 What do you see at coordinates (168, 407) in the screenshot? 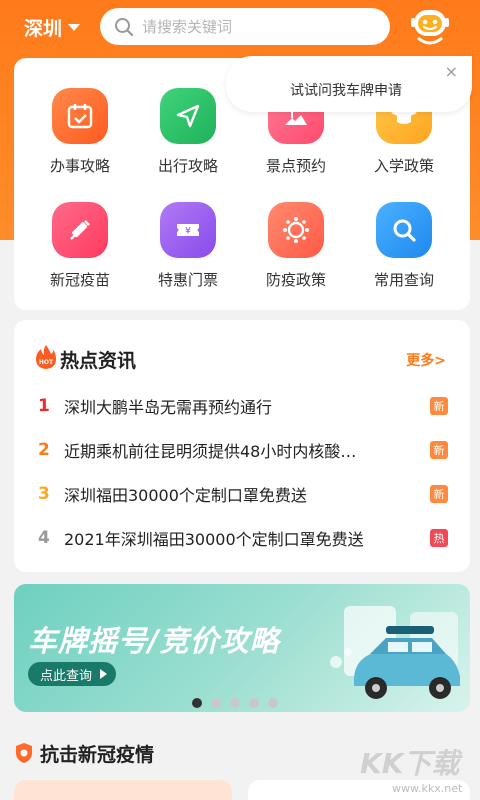
I see `news-text: 深圳大鹏半岛无需再预约通行` at bounding box center [168, 407].